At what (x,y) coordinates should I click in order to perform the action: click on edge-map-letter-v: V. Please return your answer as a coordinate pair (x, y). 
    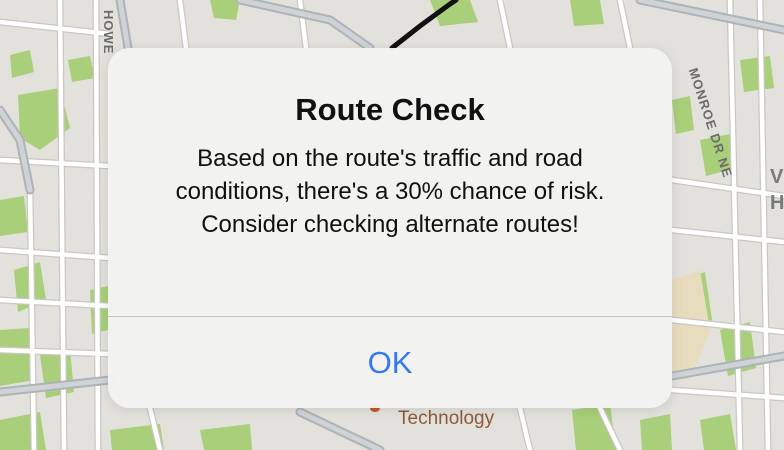
    Looking at the image, I should click on (777, 177).